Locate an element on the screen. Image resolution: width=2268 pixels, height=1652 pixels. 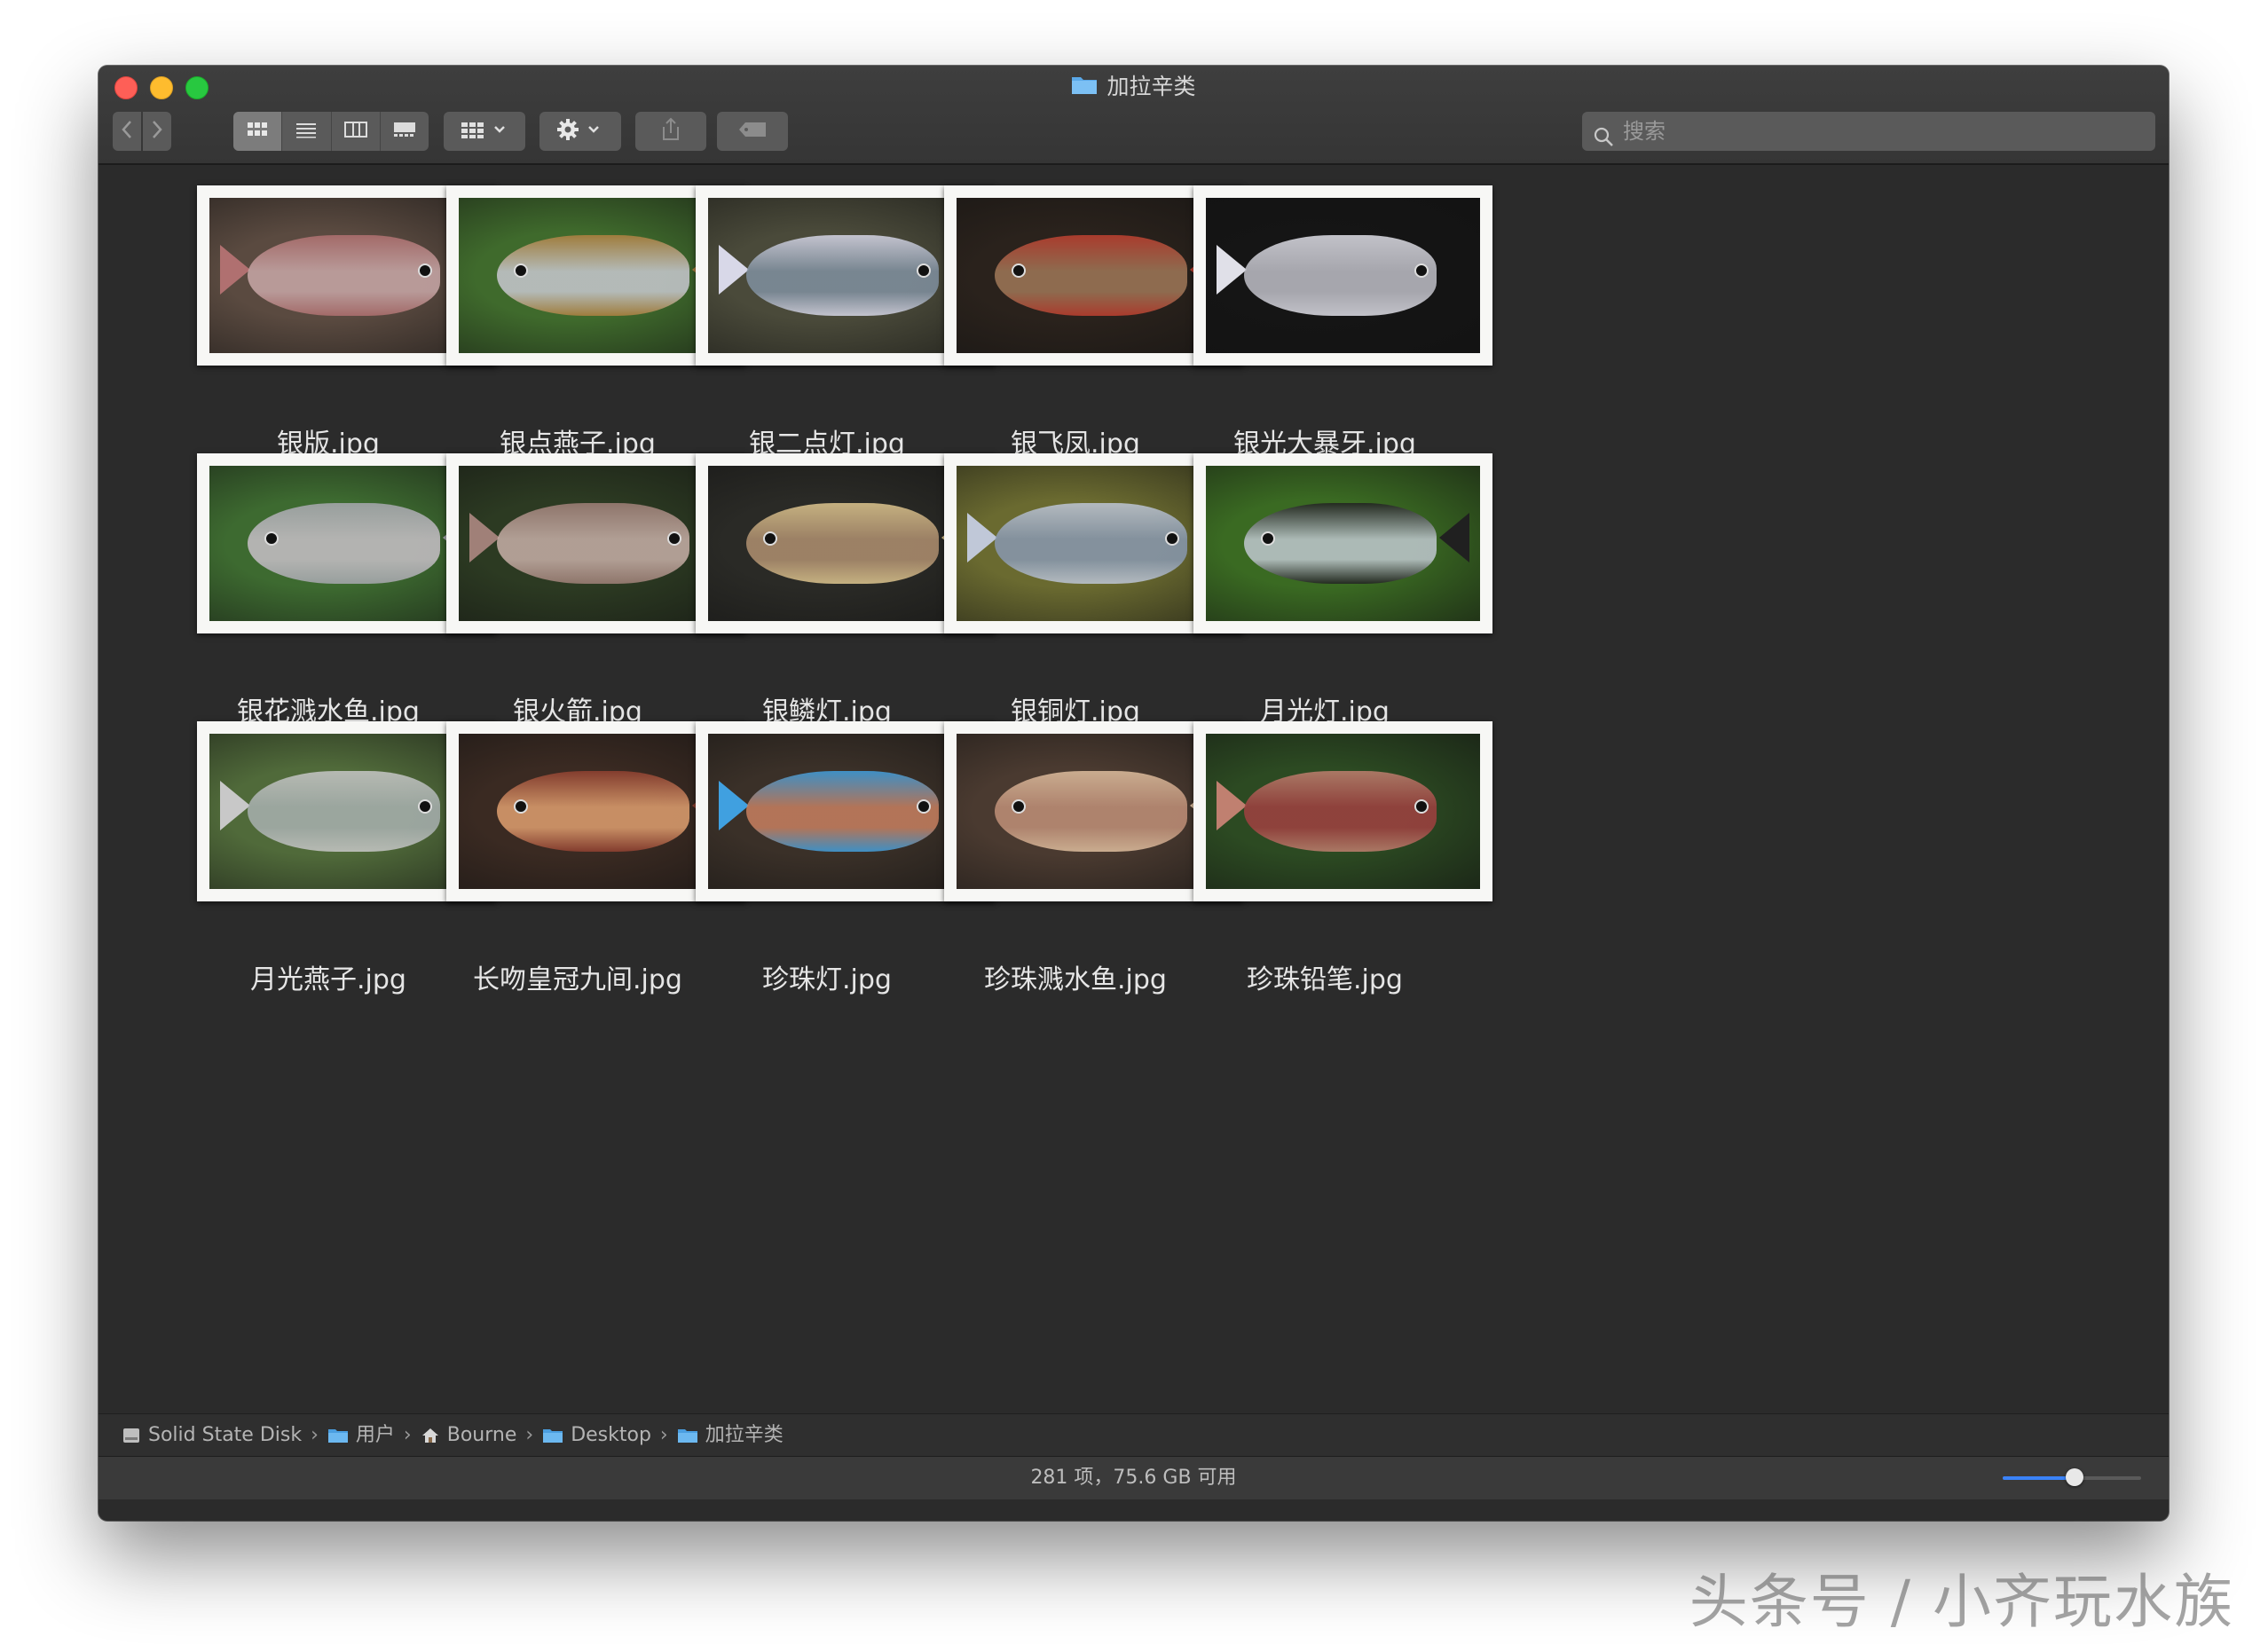
file-item: 珍珠铅笔.jpg is located at coordinates (1325, 919).